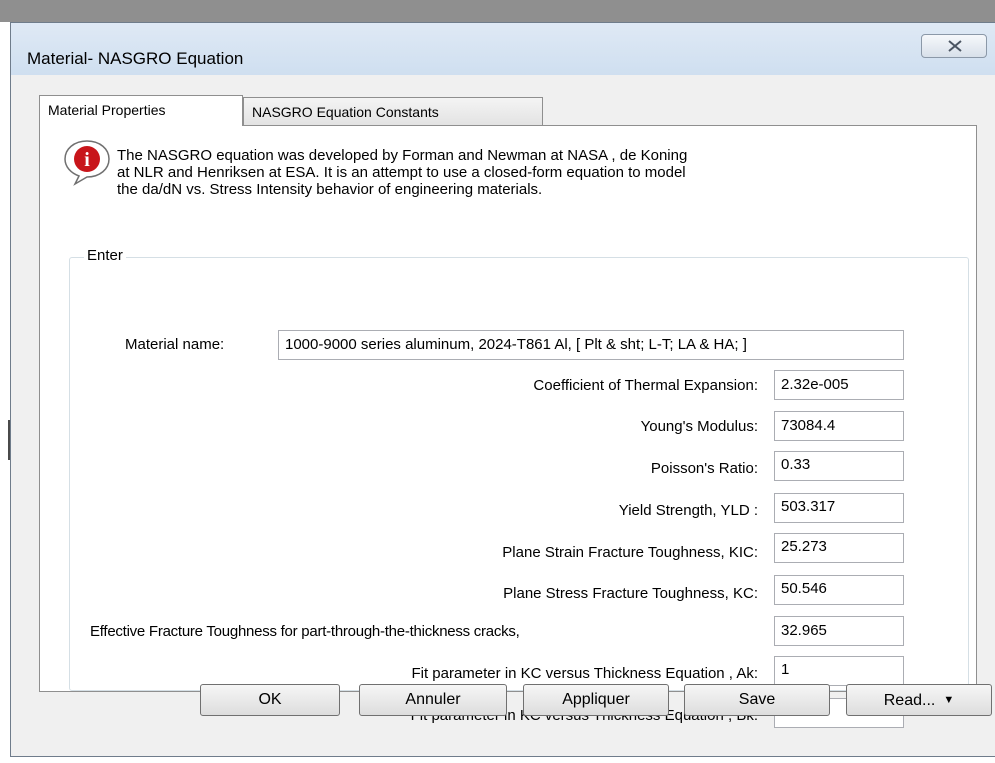 The height and width of the screenshot is (763, 995). Describe the element at coordinates (135, 58) in the screenshot. I see `window-title: Material- NASGRO Equation` at that location.